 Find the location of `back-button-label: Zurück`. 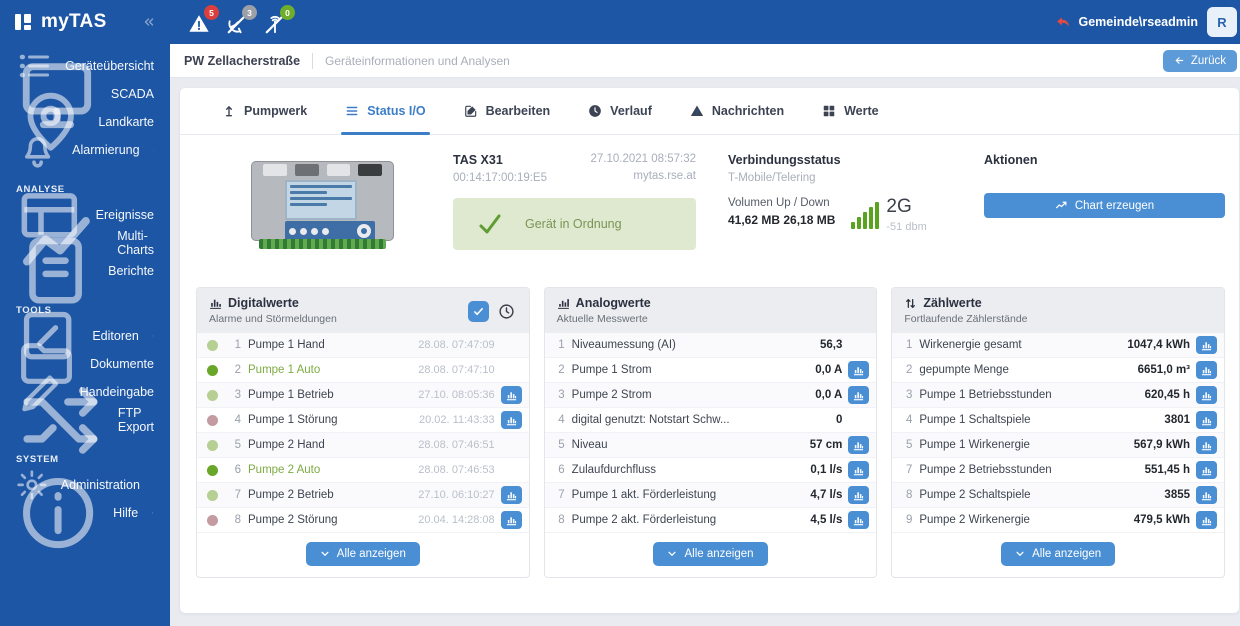

back-button-label: Zurück is located at coordinates (1208, 60).